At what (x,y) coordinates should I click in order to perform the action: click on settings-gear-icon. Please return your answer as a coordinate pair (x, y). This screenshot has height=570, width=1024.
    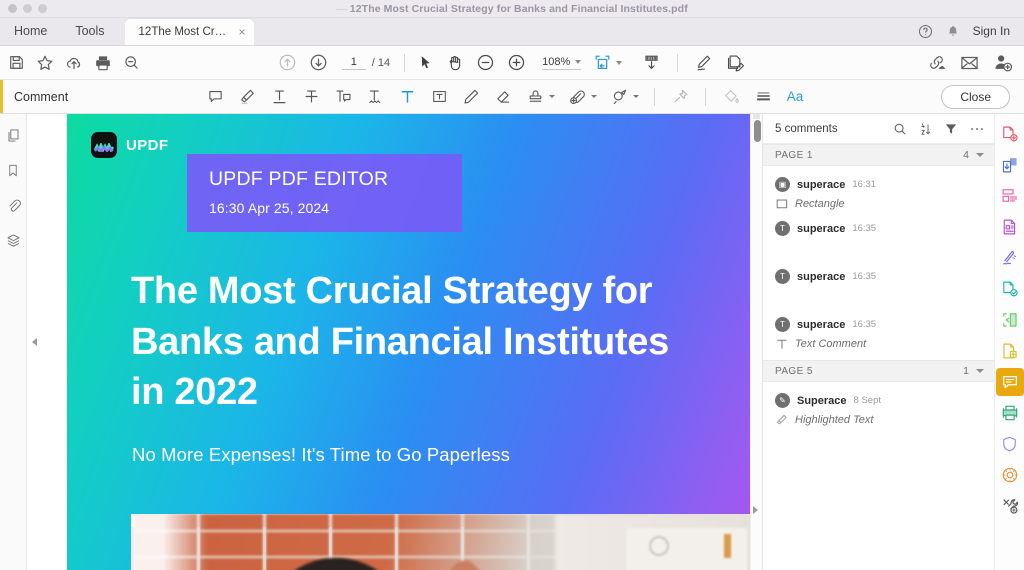
    Looking at the image, I should click on (1010, 475).